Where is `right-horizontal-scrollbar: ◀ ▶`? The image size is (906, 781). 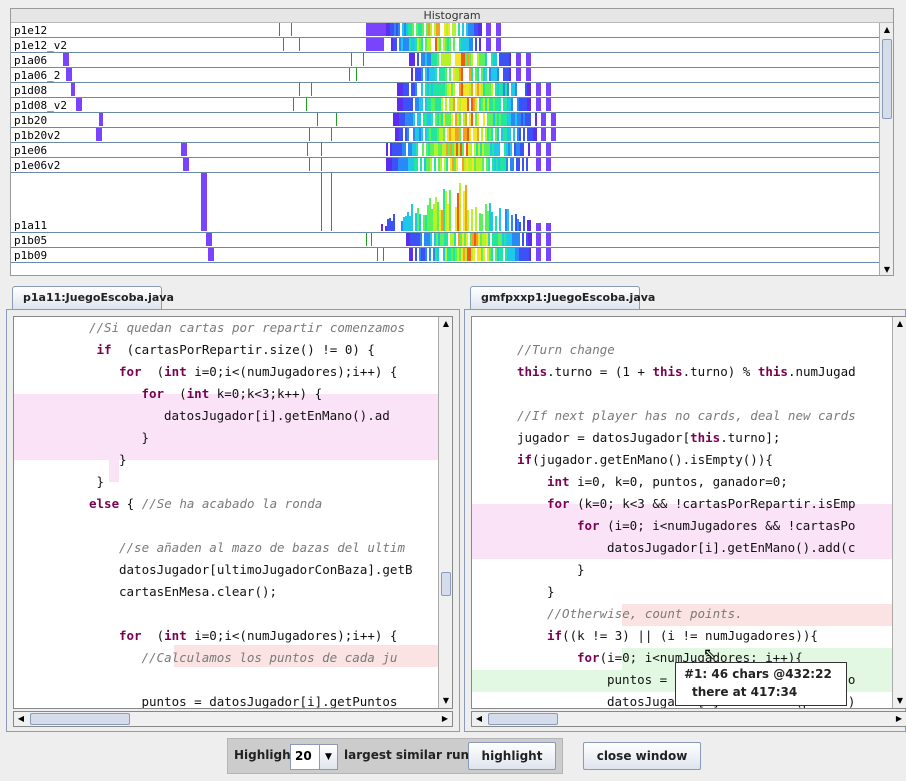
right-horizontal-scrollbar: ◀ ▶ is located at coordinates (688, 719).